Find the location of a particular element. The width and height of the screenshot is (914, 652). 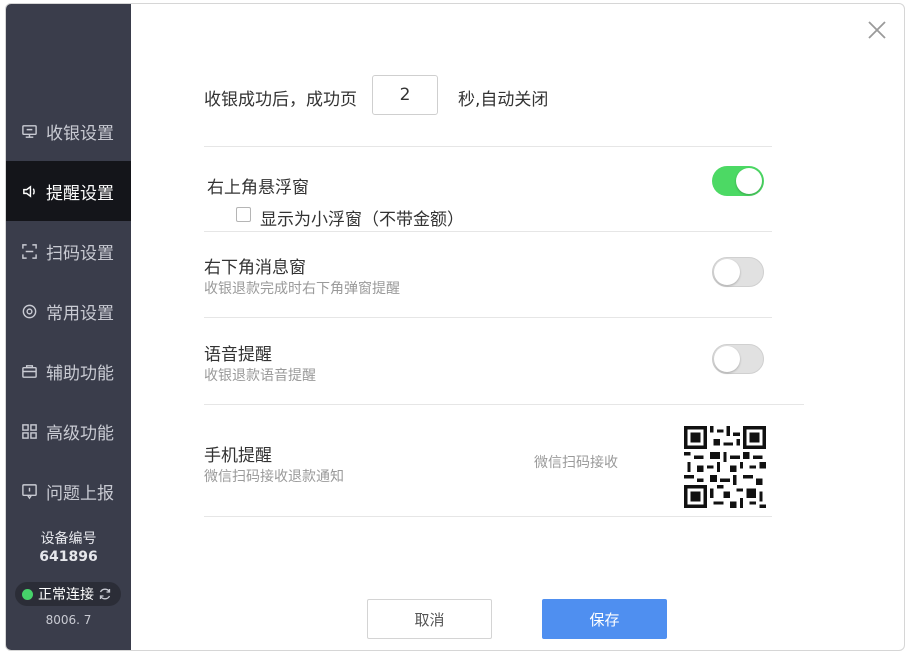

status-dot-icon is located at coordinates (27, 594).